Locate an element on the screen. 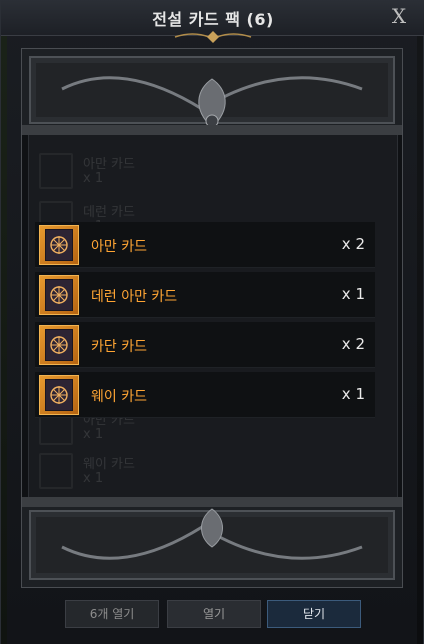  open-button: 열기 is located at coordinates (214, 614).